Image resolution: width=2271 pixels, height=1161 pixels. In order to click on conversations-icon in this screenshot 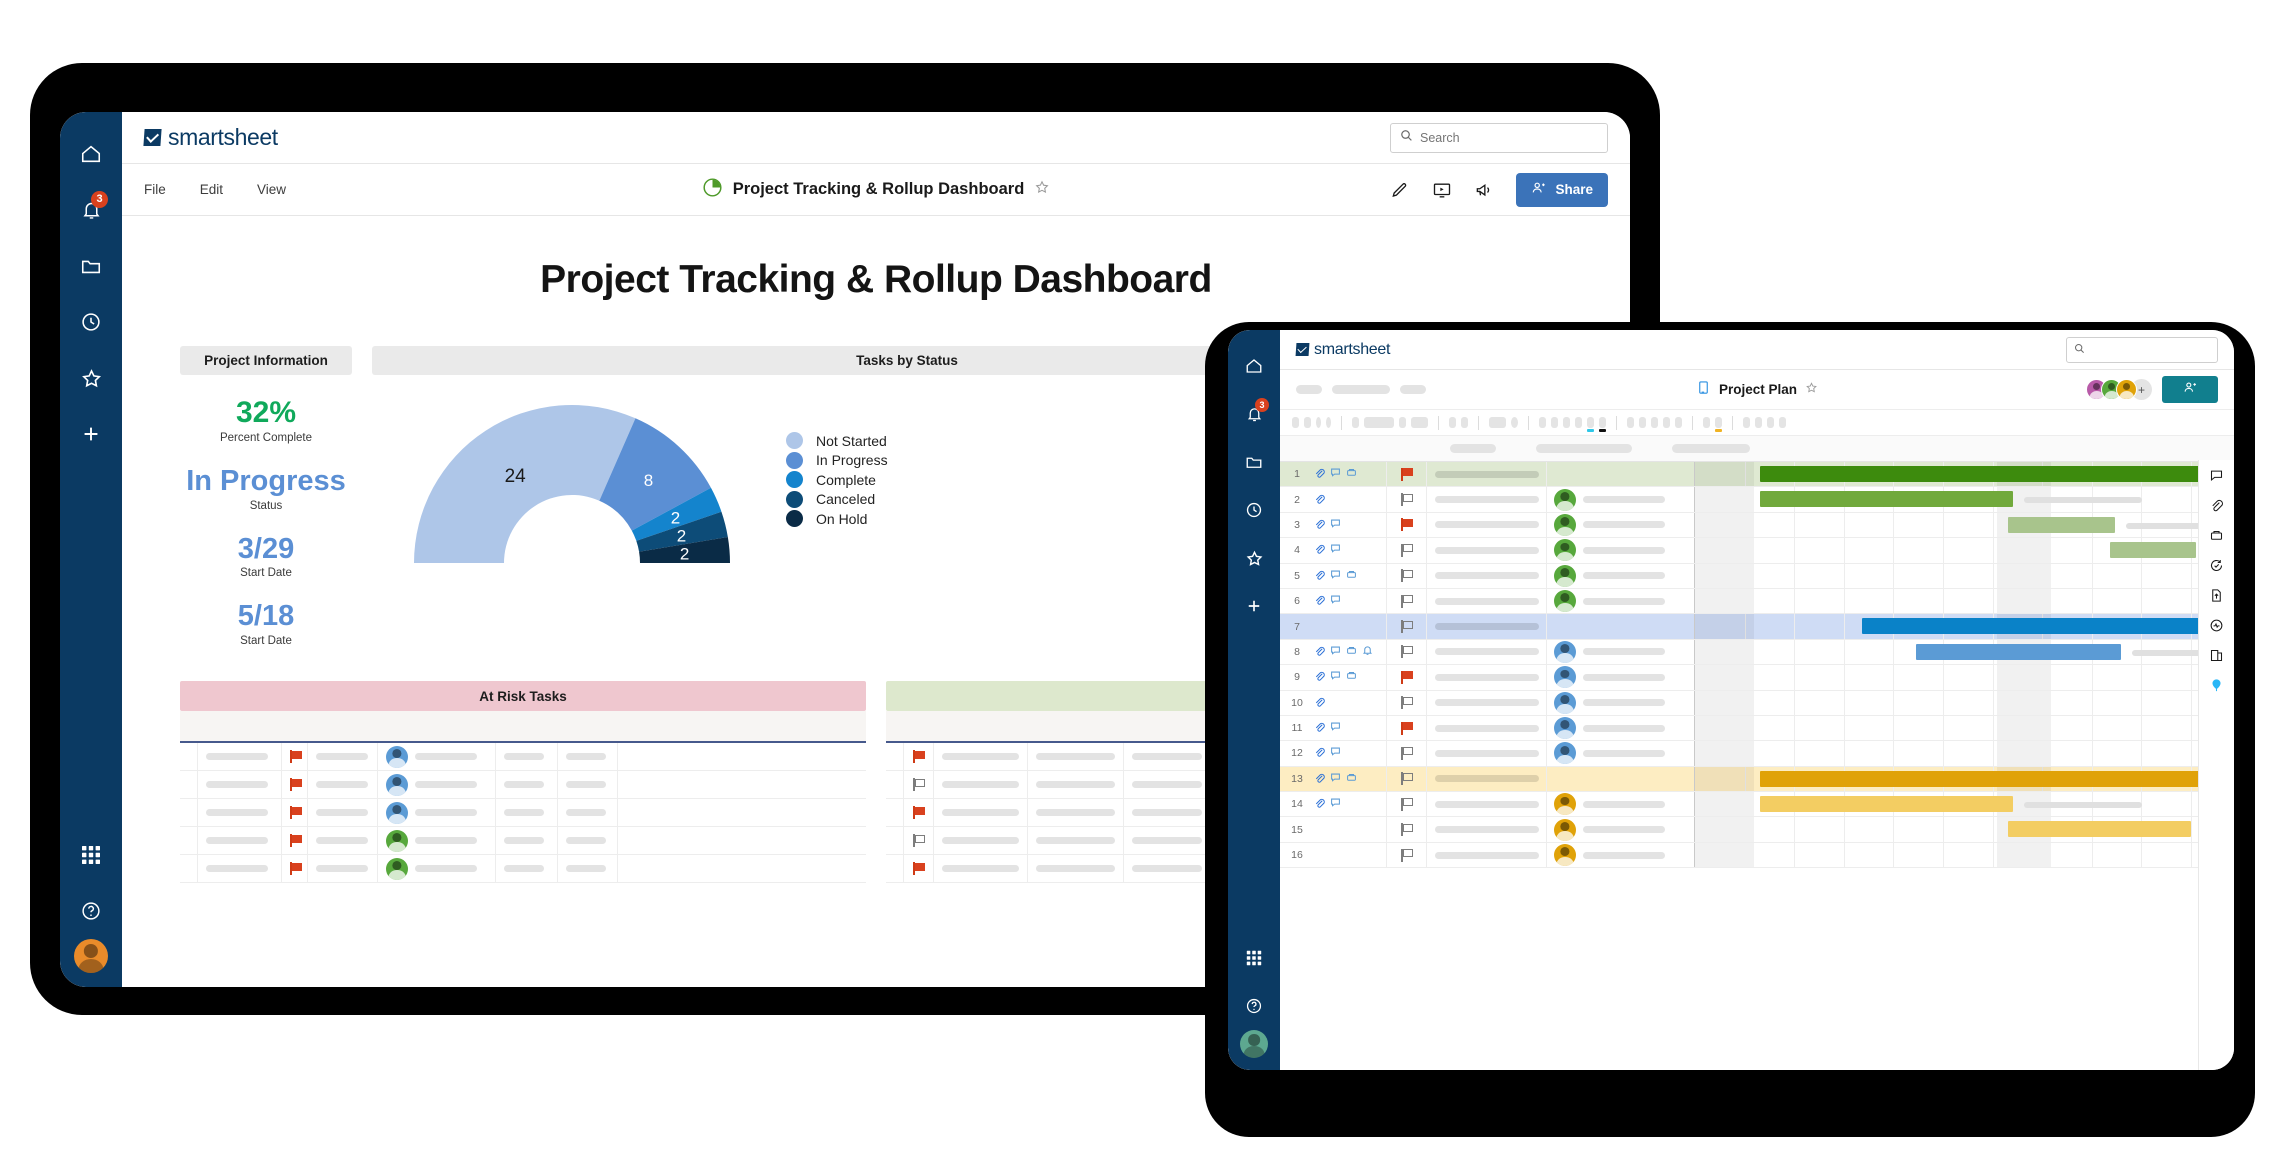, I will do `click(2216, 475)`.